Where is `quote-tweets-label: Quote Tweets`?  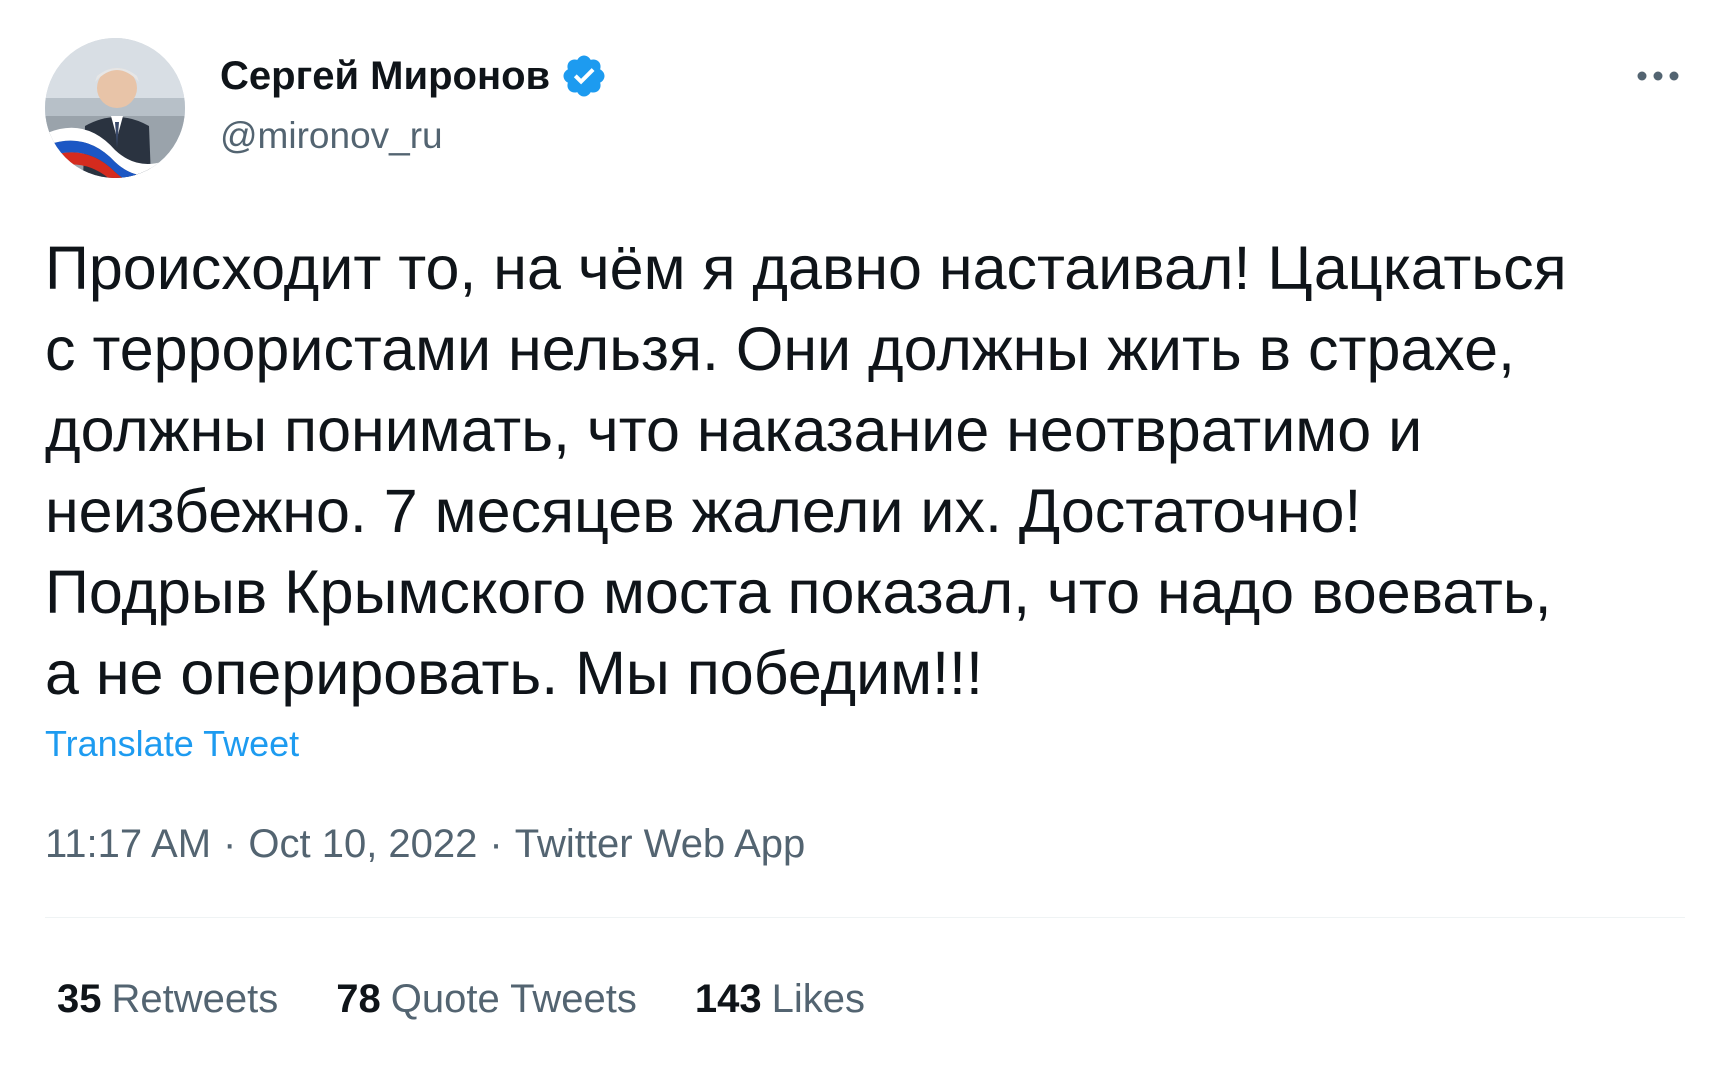 quote-tweets-label: Quote Tweets is located at coordinates (513, 999).